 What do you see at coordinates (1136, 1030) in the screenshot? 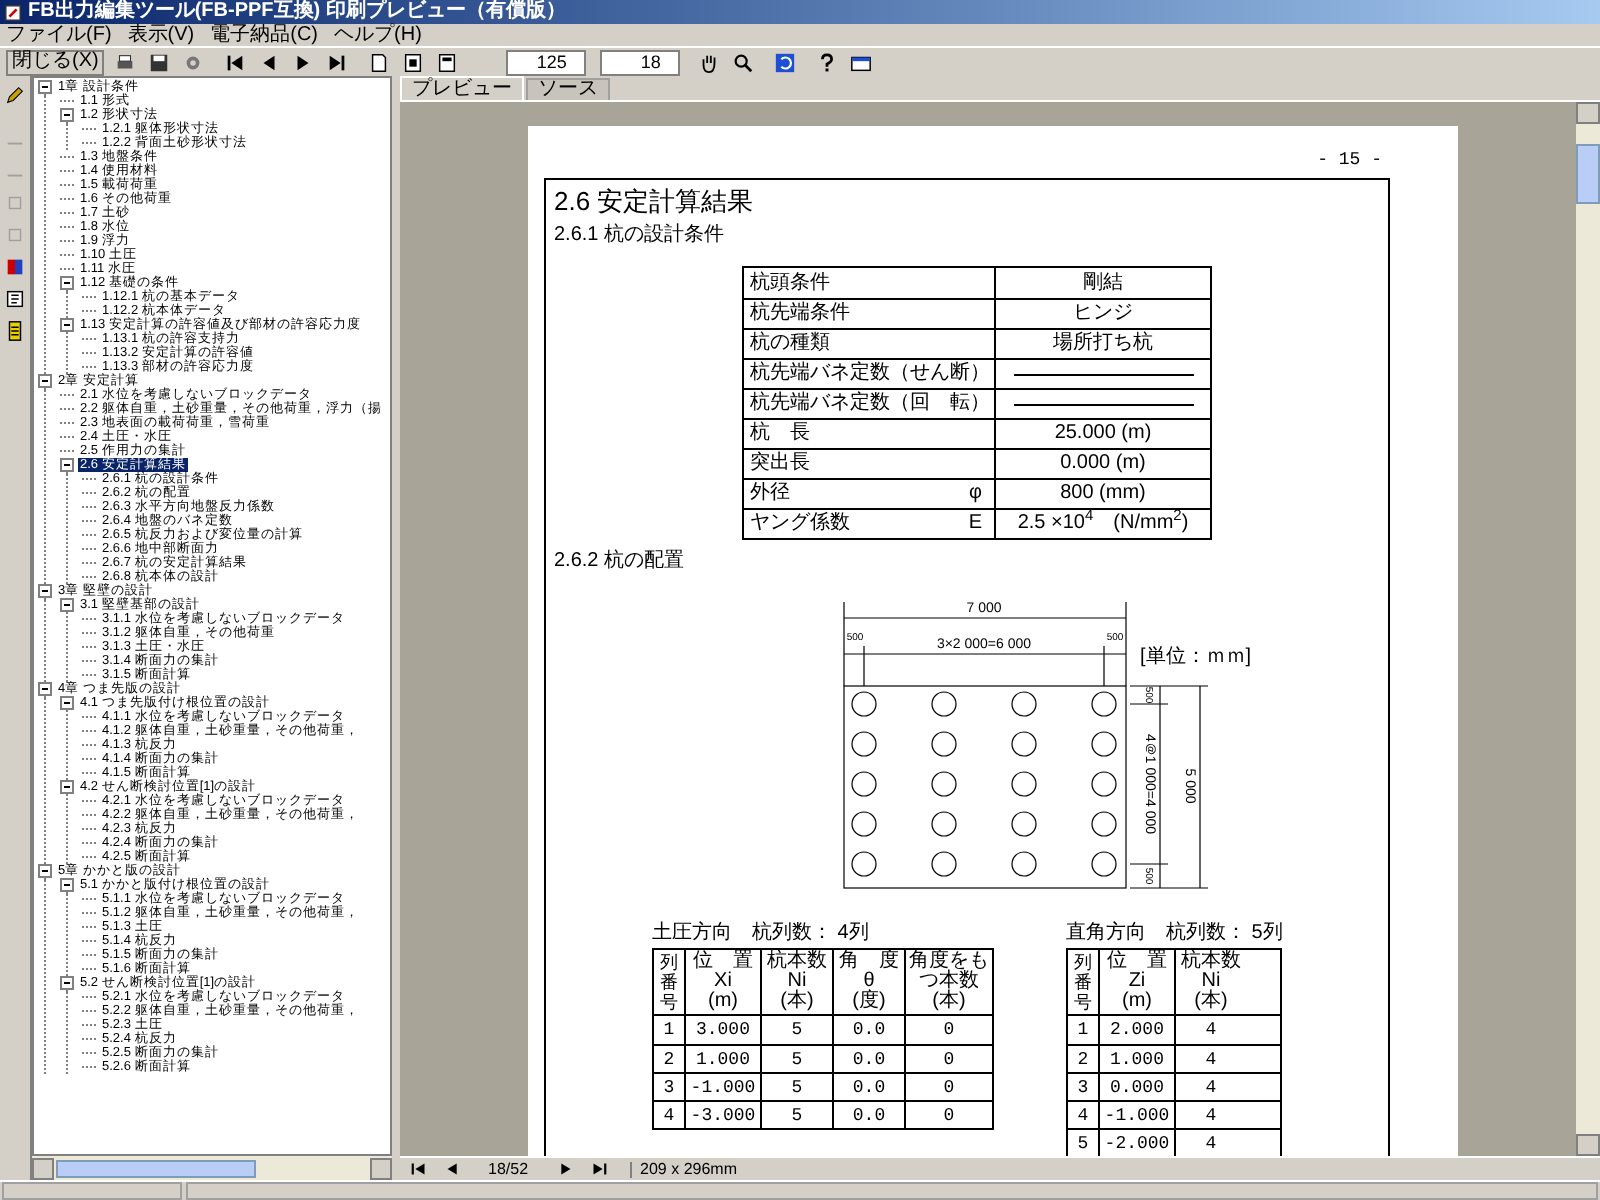
I see `table-cell: 2.000` at bounding box center [1136, 1030].